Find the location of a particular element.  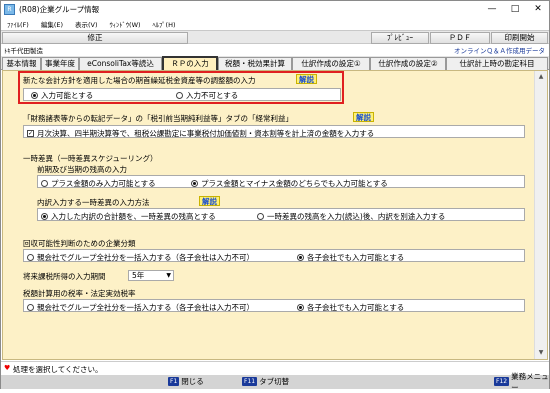

tab-tax-calc: 税額・税効果計算 is located at coordinates (255, 63).